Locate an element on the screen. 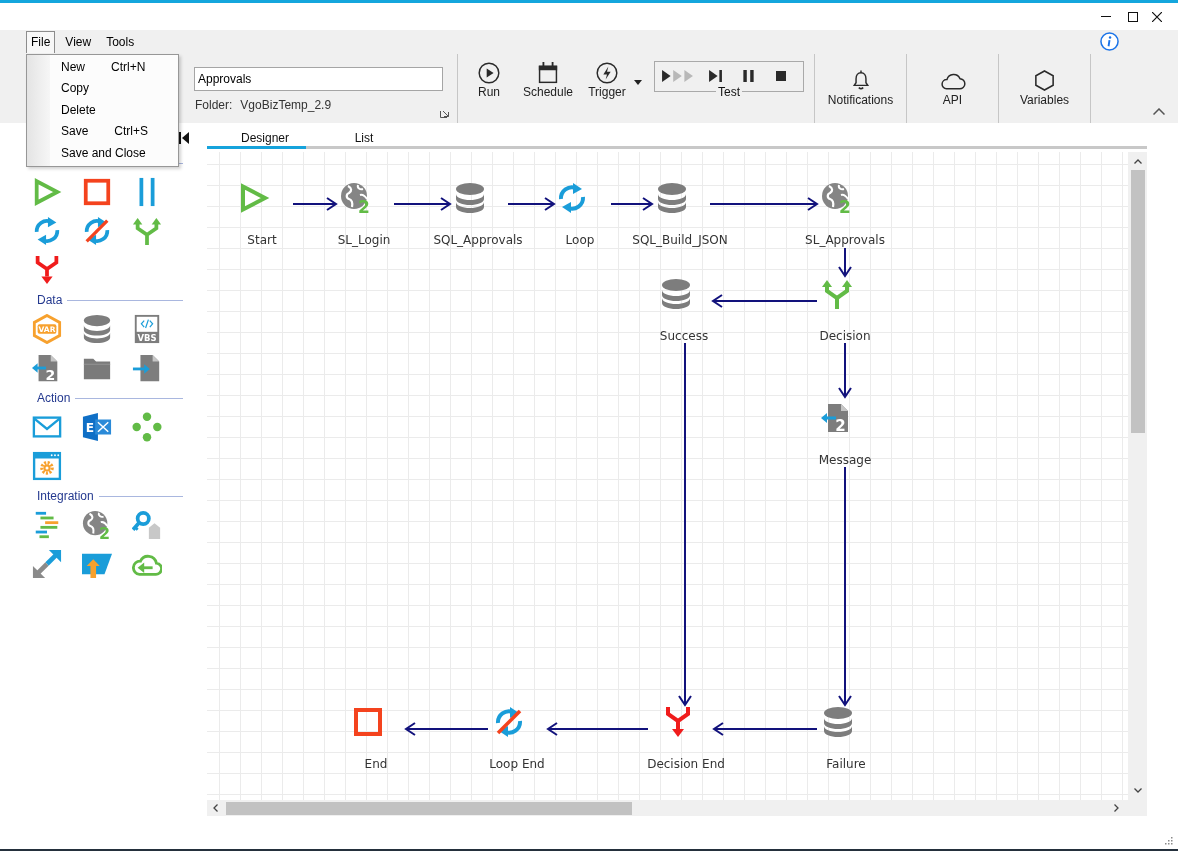 This screenshot has width=1178, height=851. bell-icon is located at coordinates (860, 80).